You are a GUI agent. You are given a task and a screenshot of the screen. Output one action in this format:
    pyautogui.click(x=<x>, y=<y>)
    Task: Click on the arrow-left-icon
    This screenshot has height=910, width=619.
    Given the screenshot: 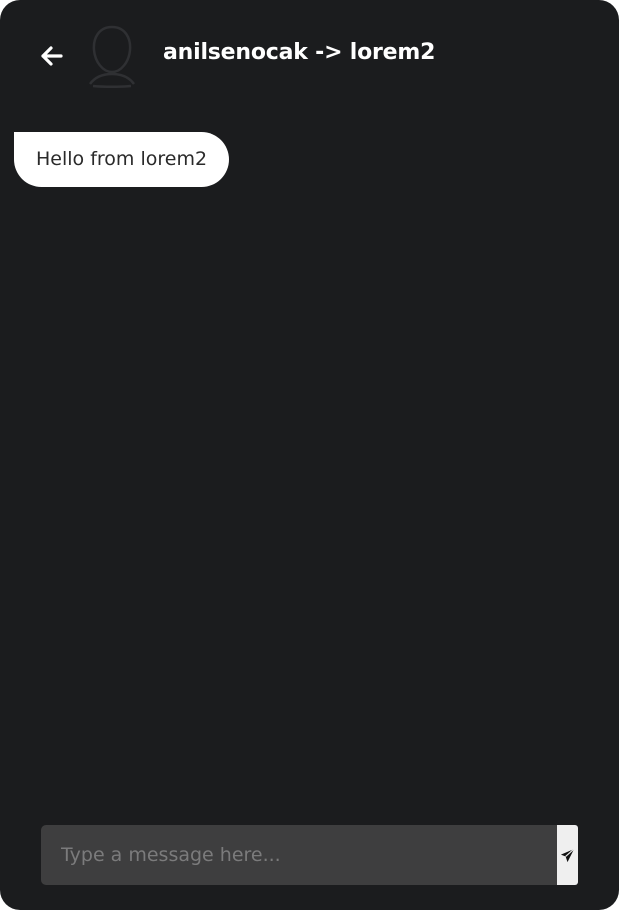 What is the action you would take?
    pyautogui.click(x=52, y=56)
    